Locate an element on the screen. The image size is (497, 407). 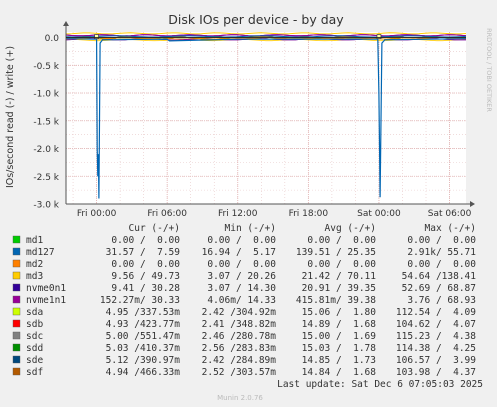
legend-value: 15.00 / 1.69 is located at coordinates (339, 336).